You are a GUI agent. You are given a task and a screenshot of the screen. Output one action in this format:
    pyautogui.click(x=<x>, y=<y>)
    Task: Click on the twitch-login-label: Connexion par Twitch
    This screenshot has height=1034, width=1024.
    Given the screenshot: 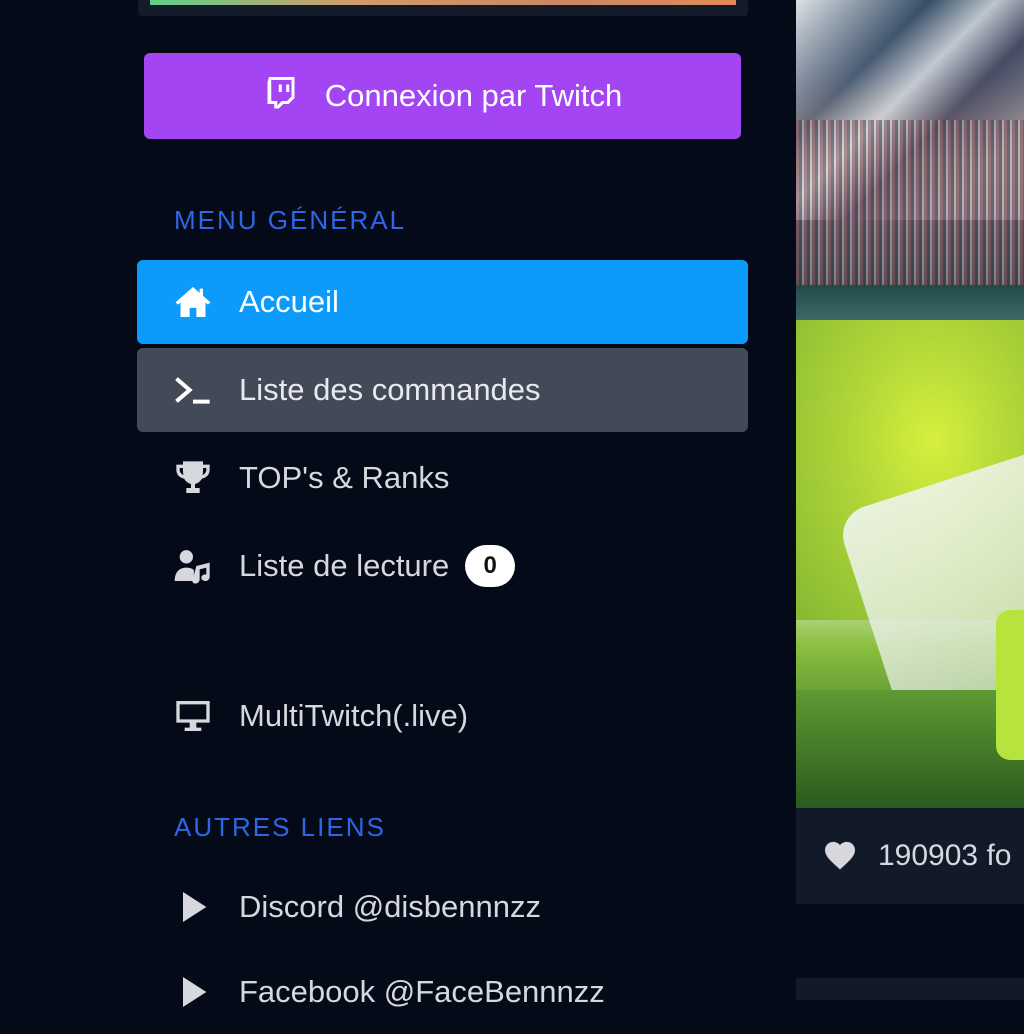 What is the action you would take?
    pyautogui.click(x=473, y=95)
    